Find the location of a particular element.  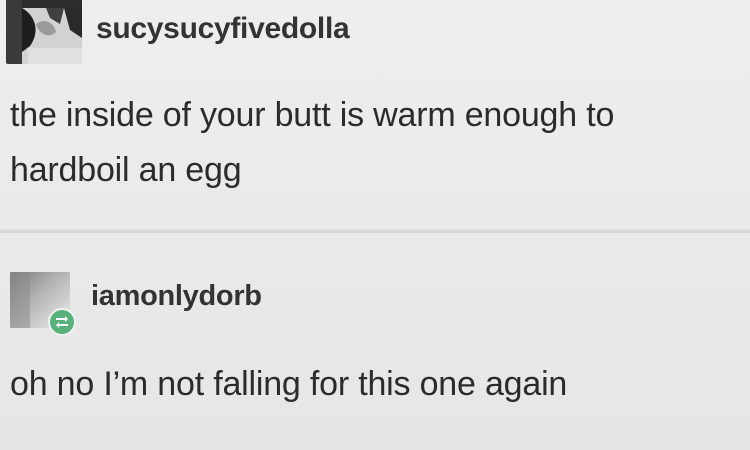

post-body-line: oh no I’m not falling for this one again is located at coordinates (289, 384).